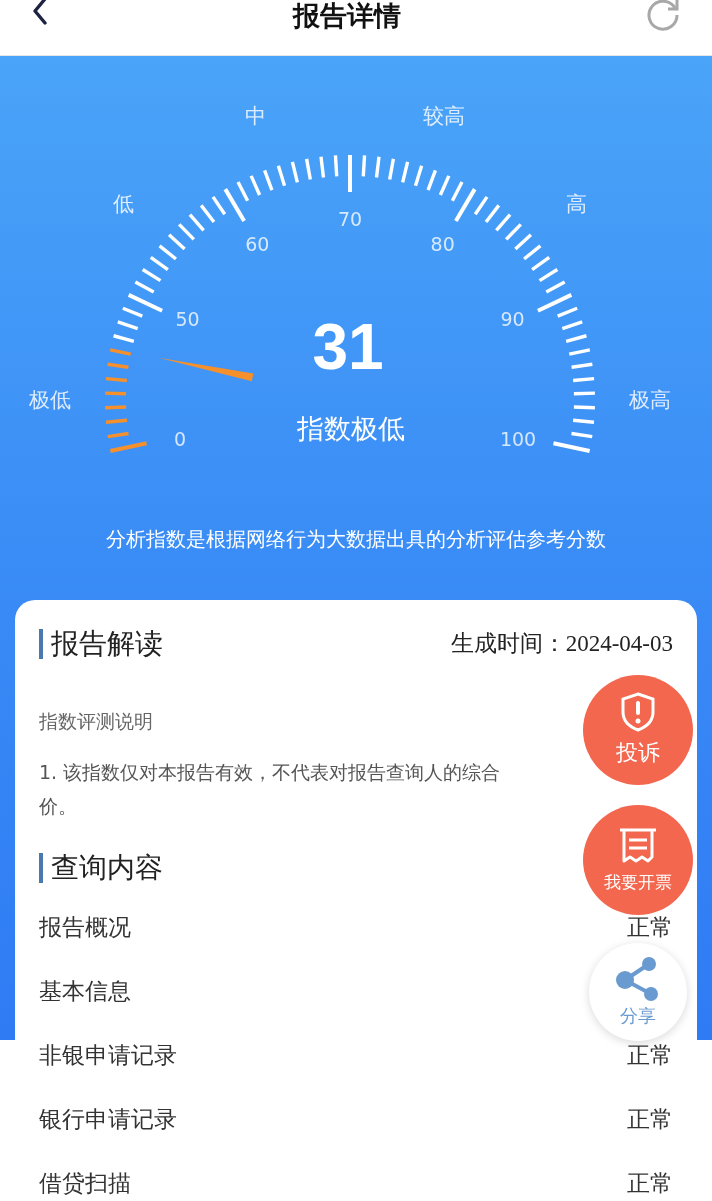 Image resolution: width=712 pixels, height=1201 pixels. What do you see at coordinates (85, 927) in the screenshot?
I see `query-item-label: 报告概况` at bounding box center [85, 927].